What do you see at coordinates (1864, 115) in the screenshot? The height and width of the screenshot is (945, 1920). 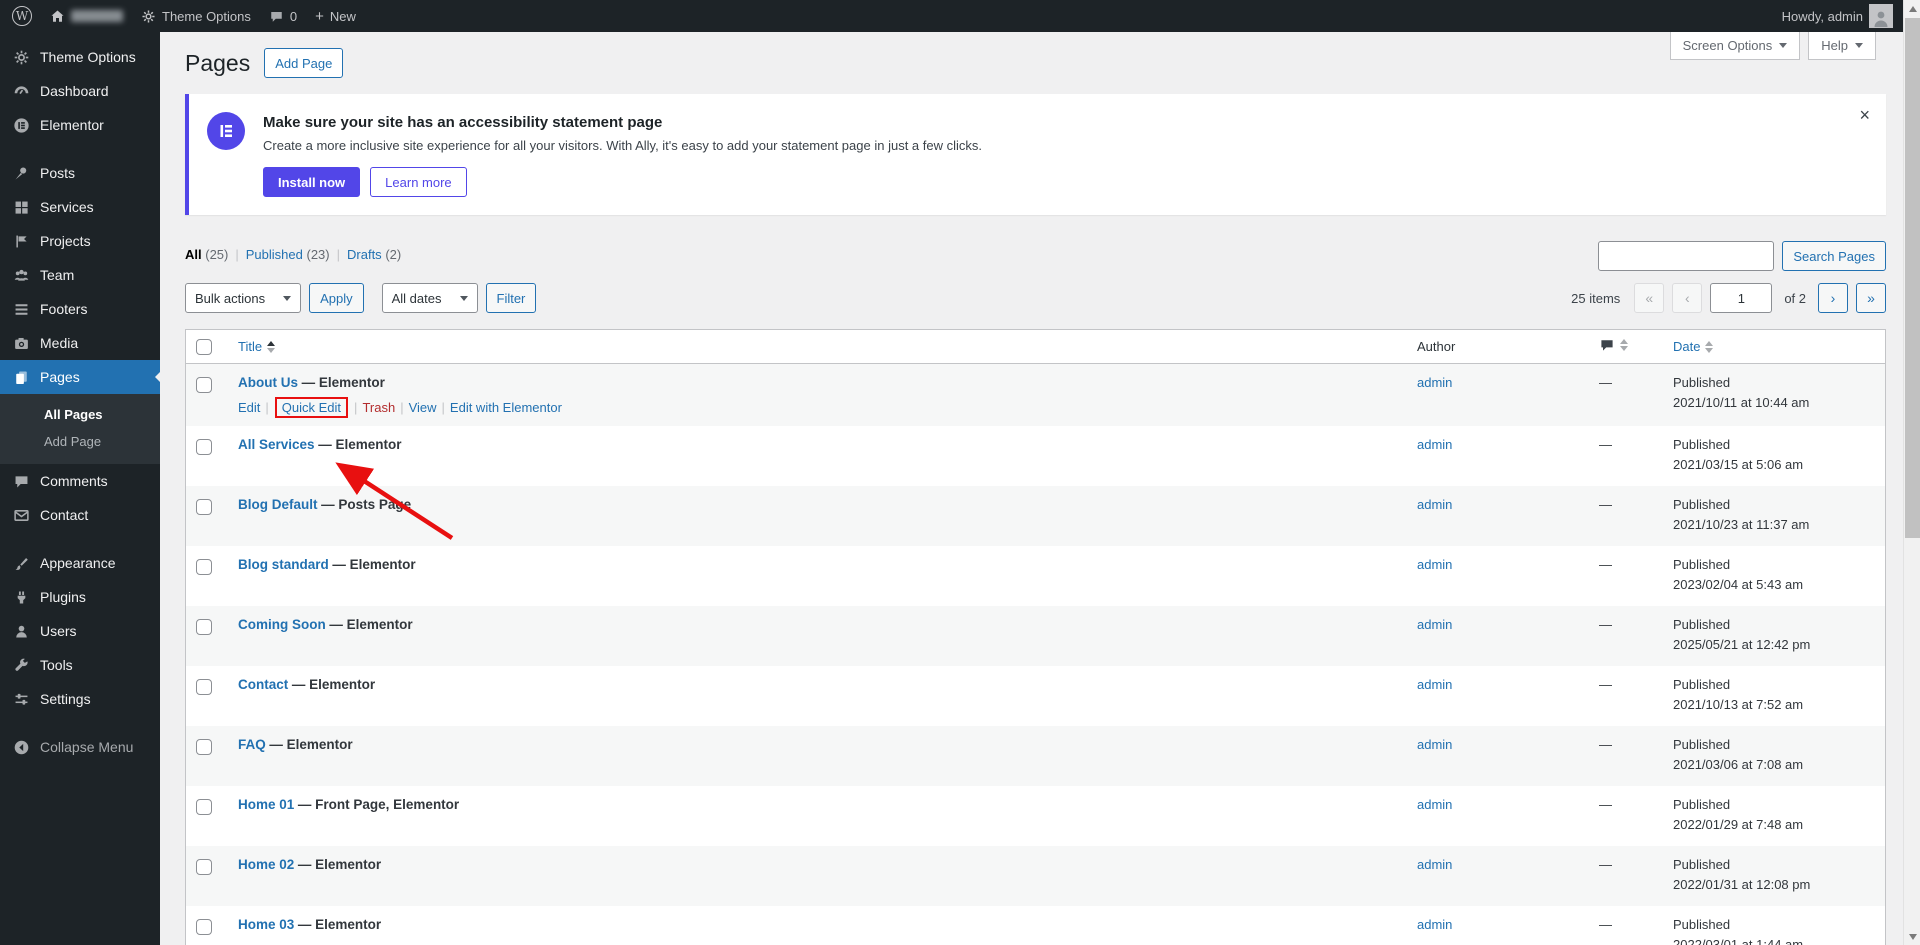 I see `close-icon: ×` at bounding box center [1864, 115].